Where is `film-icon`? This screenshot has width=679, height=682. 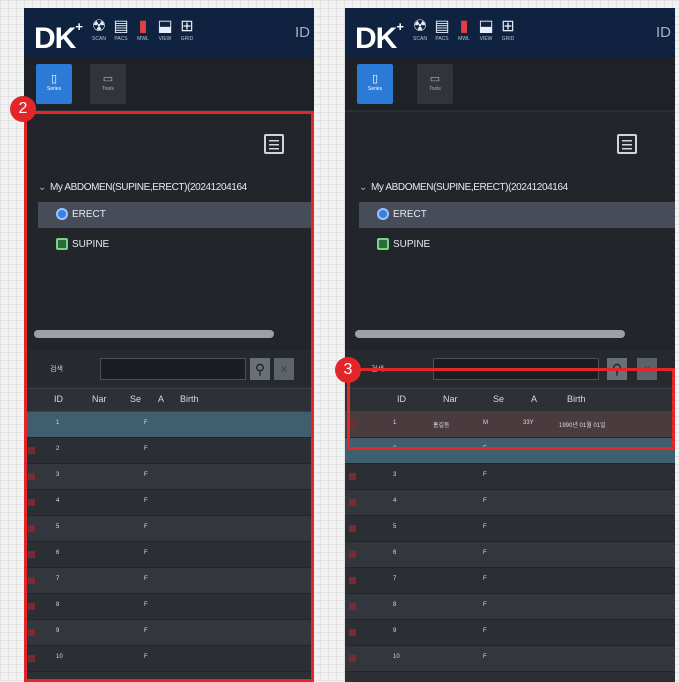 film-icon is located at coordinates (383, 244).